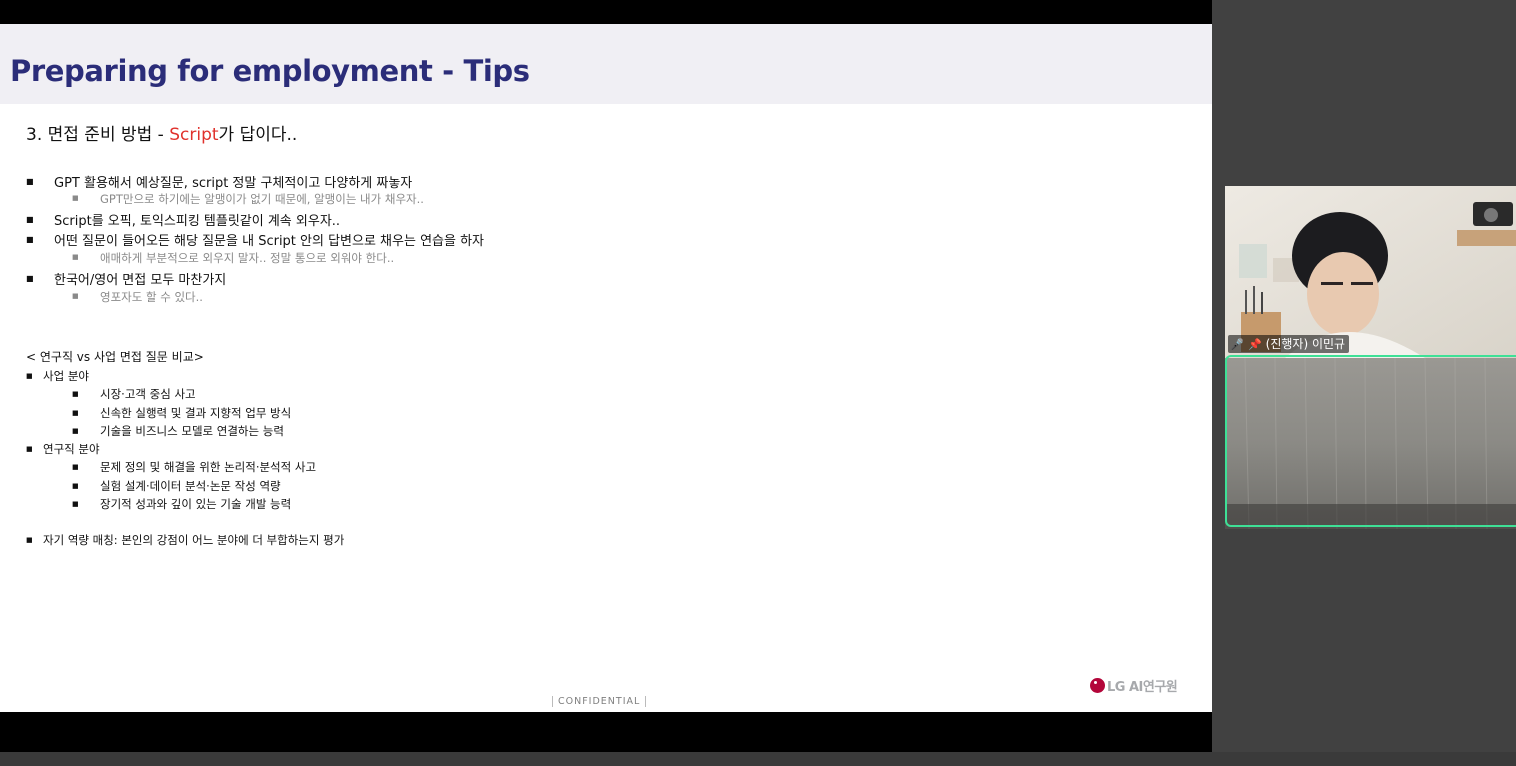 The height and width of the screenshot is (766, 1516). What do you see at coordinates (151, 297) in the screenshot?
I see `tip-sub-item: 영포자도 할 수 있다..` at bounding box center [151, 297].